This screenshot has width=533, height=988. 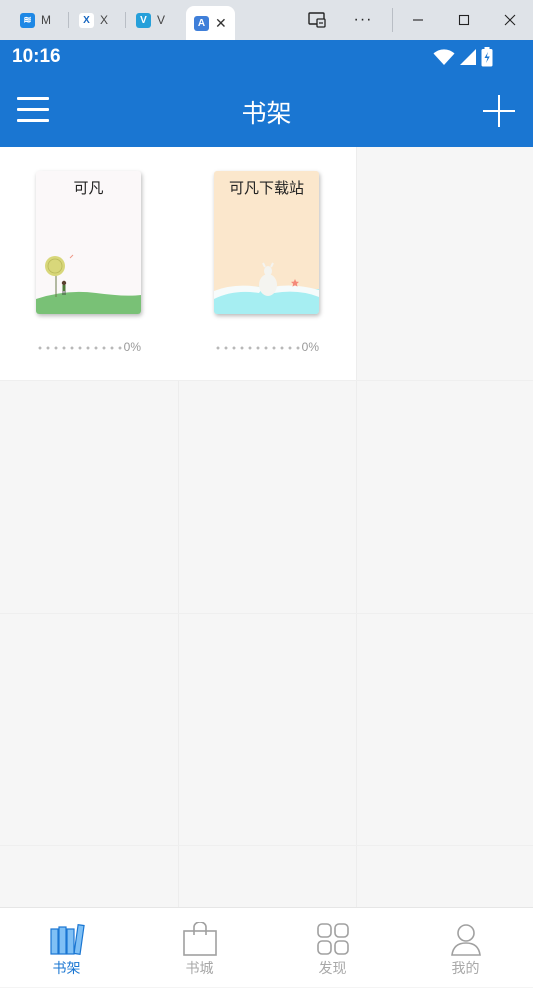 What do you see at coordinates (199, 969) in the screenshot?
I see `nav-label: 书城` at bounding box center [199, 969].